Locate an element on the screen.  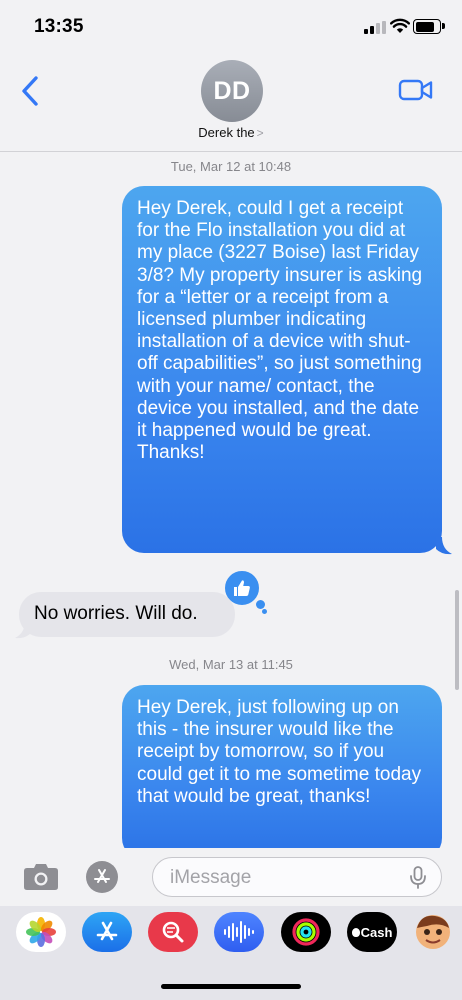
status-bar: 13:35 is located at coordinates (231, 26).